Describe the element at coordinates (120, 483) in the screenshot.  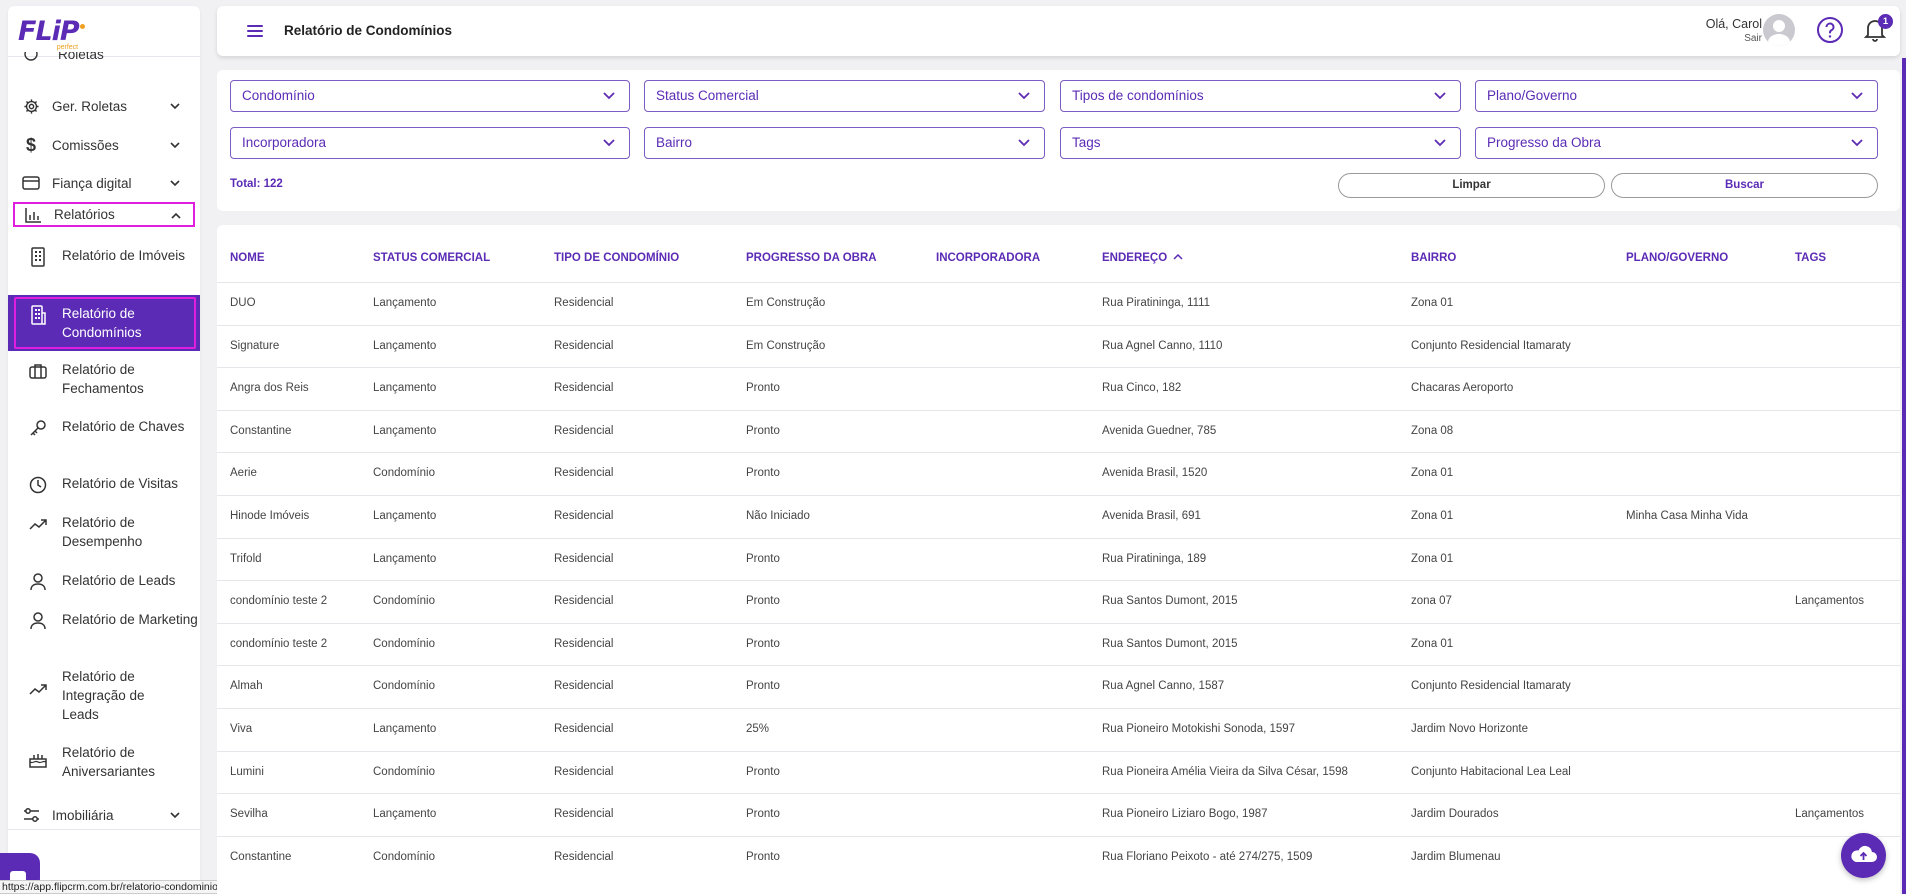
I see `sidebar-subitem-label: Relatório de Visitas` at that location.